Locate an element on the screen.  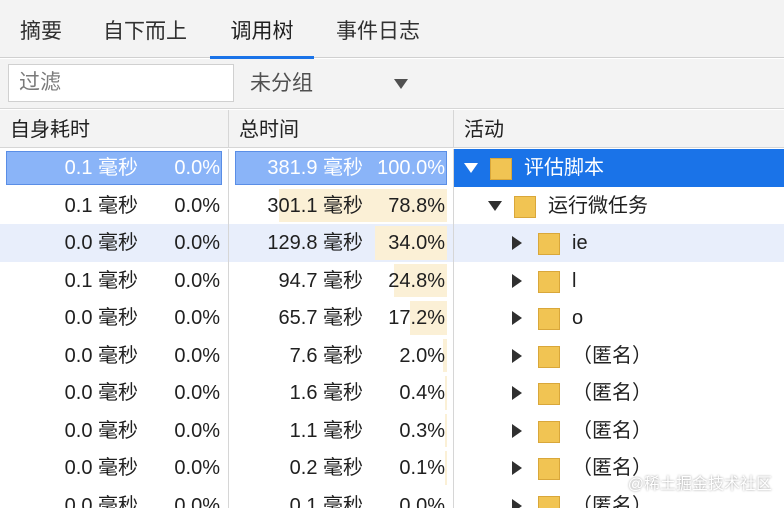
total-time-value: 1.1 毫秒 is located at coordinates (326, 430).